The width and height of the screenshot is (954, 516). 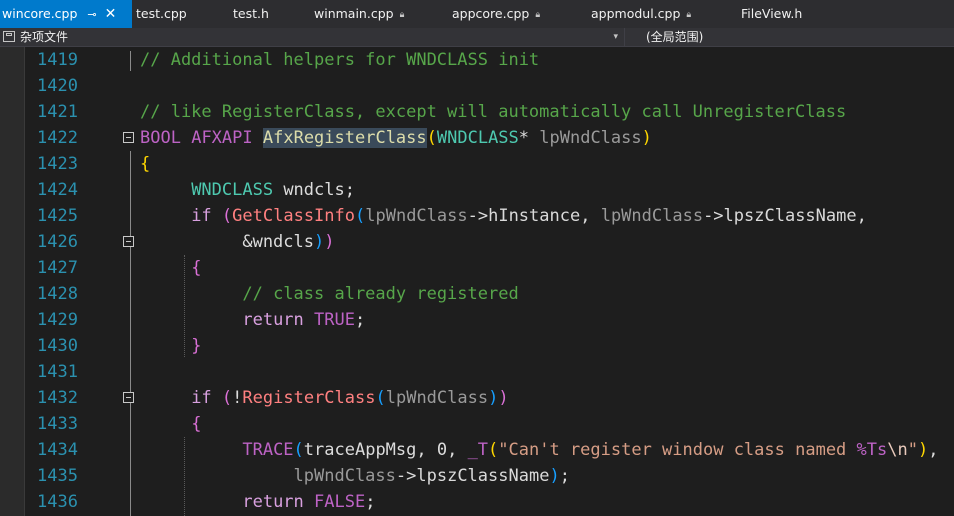 I want to click on code-token: TRUE, so click(x=334, y=320).